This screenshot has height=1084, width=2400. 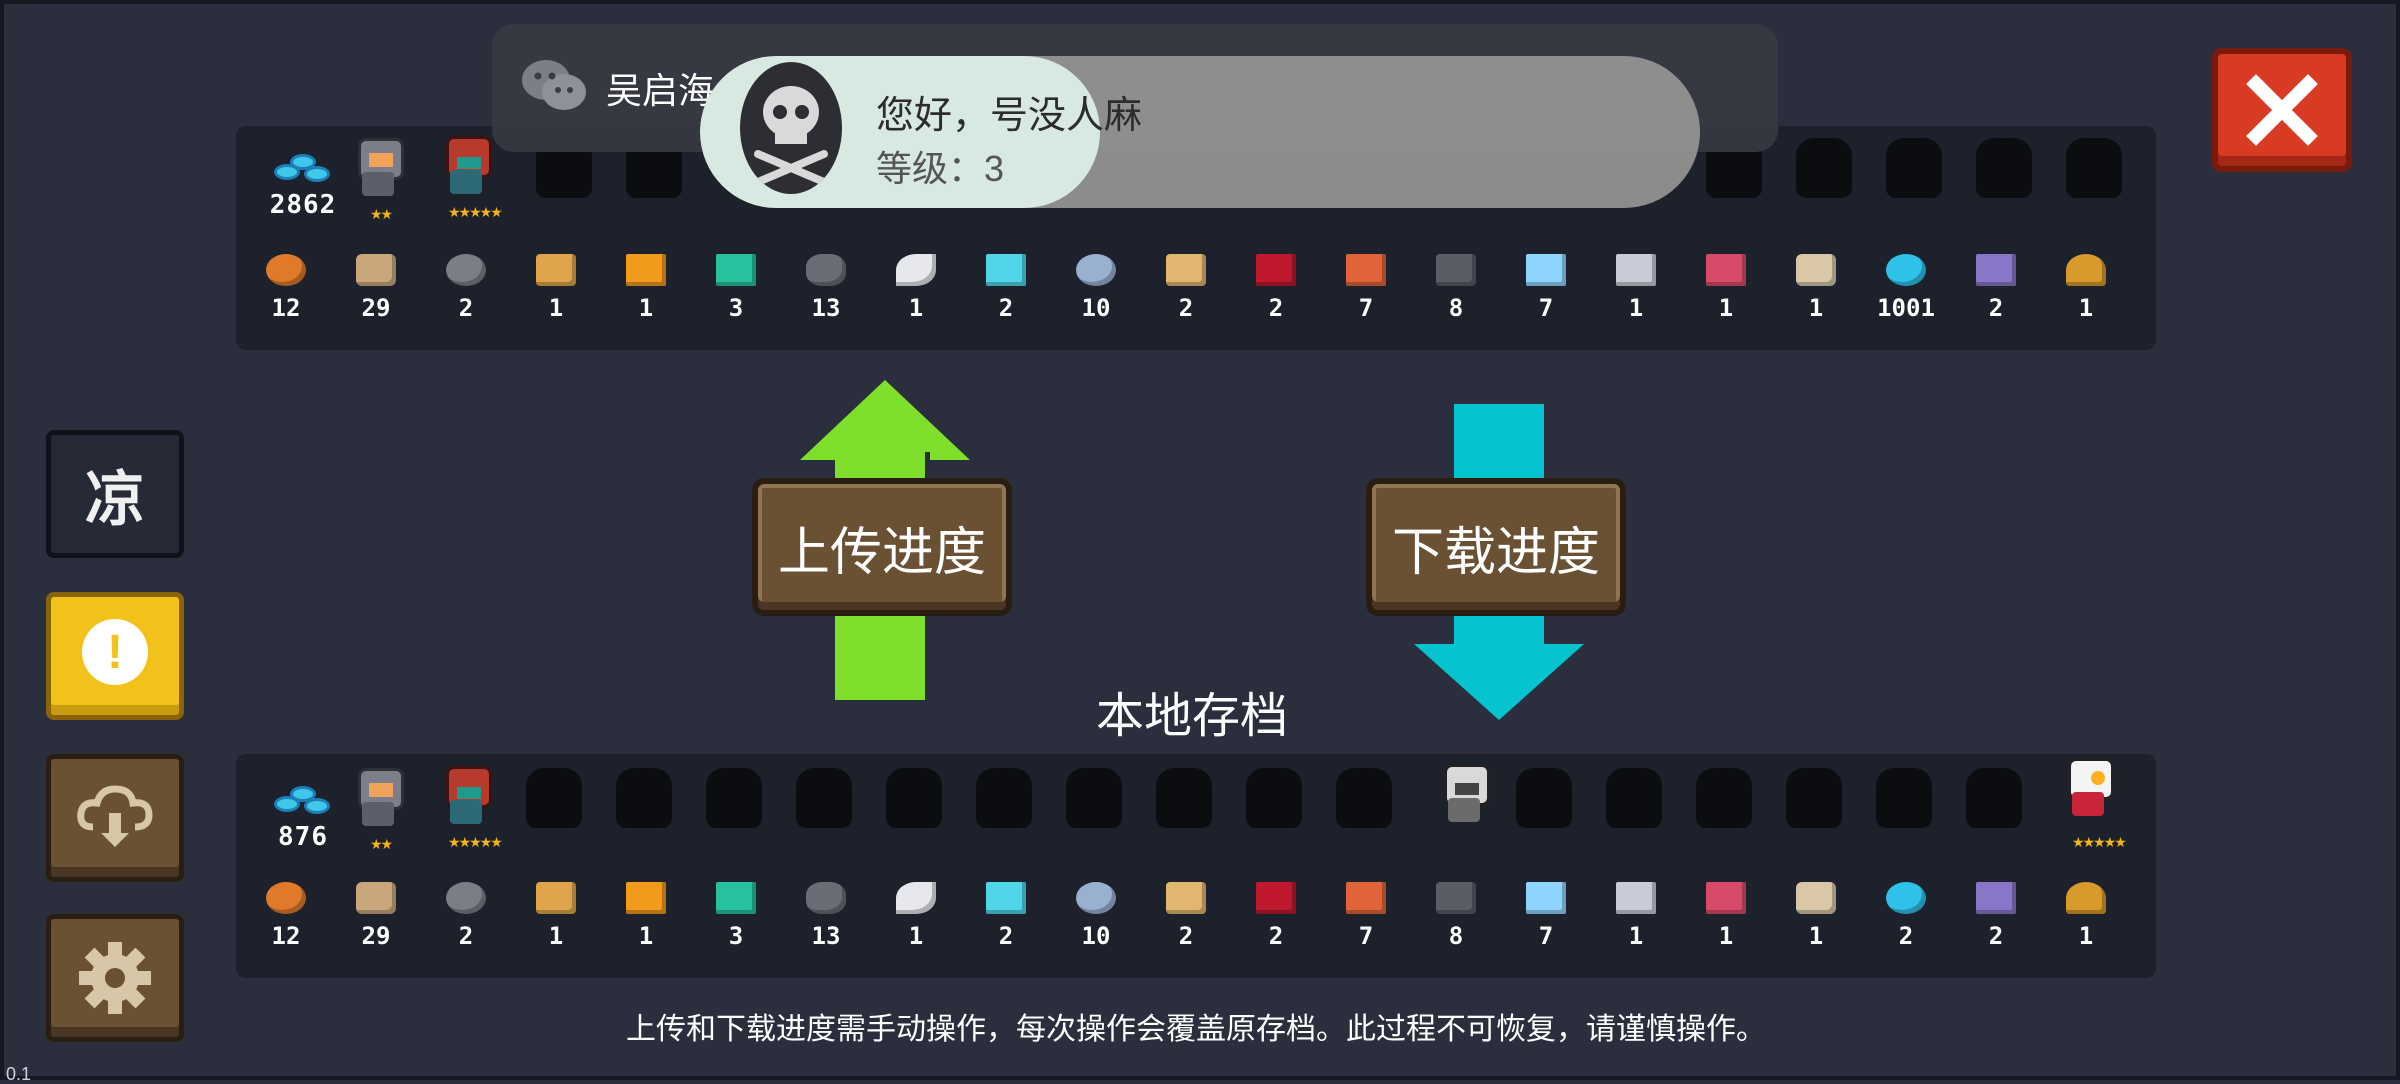 What do you see at coordinates (826, 936) in the screenshot?
I see `material-count: 13` at bounding box center [826, 936].